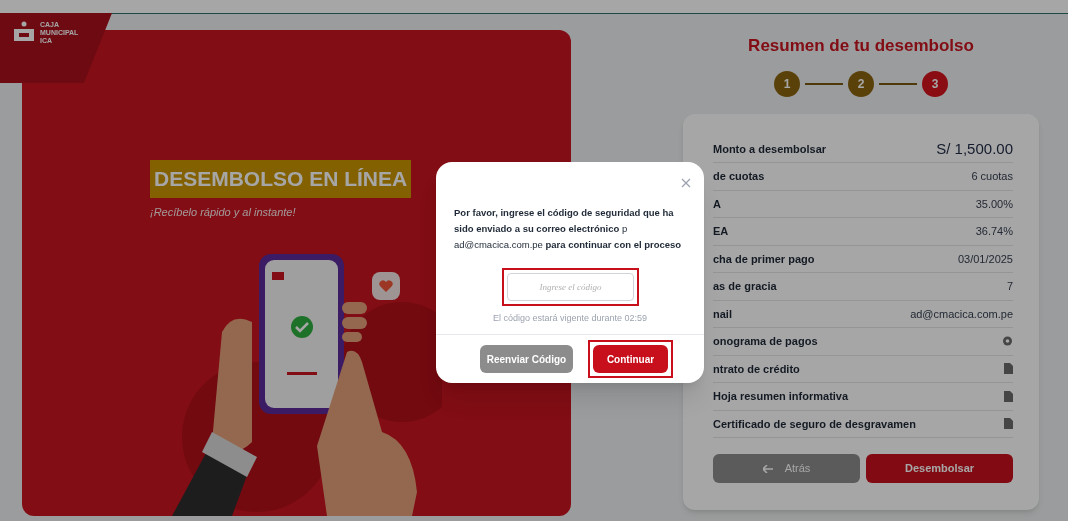 This screenshot has height=521, width=1068. I want to click on dialog-message: Por favor, ingrese el código de seguridad que ha sido enviado a su correo electrónico p ad@cmacica.com.pe para continuar con el proceso, so click(568, 229).